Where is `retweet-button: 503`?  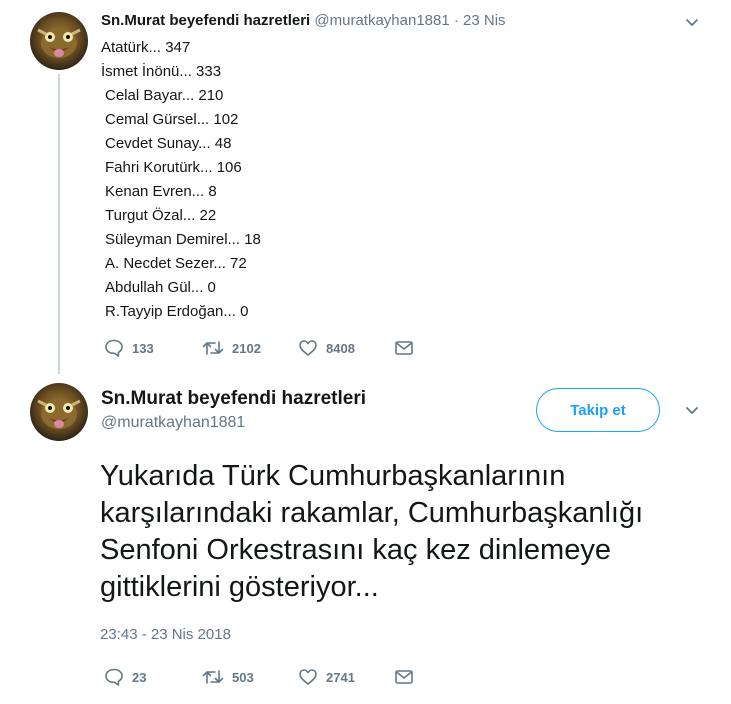 retweet-button: 503 is located at coordinates (250, 677).